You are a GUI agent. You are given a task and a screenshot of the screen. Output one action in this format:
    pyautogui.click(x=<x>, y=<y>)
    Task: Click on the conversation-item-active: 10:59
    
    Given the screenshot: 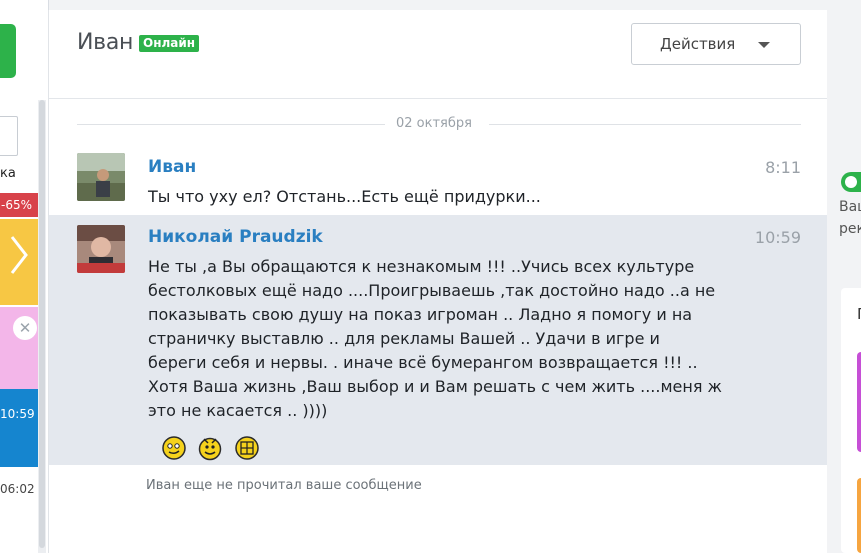 What is the action you would take?
    pyautogui.click(x=19, y=428)
    